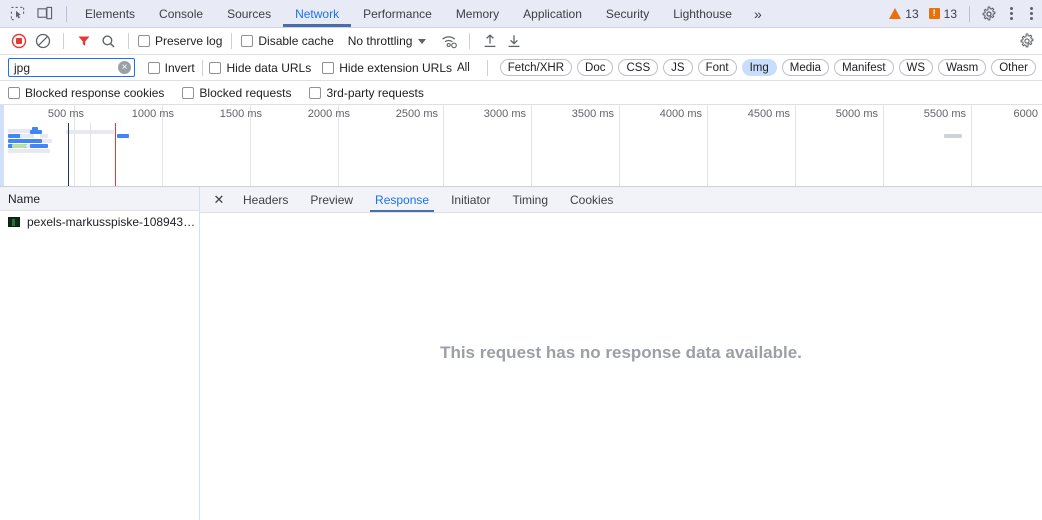 The height and width of the screenshot is (520, 1042). What do you see at coordinates (903, 14) in the screenshot?
I see `warnings-badge: 13` at bounding box center [903, 14].